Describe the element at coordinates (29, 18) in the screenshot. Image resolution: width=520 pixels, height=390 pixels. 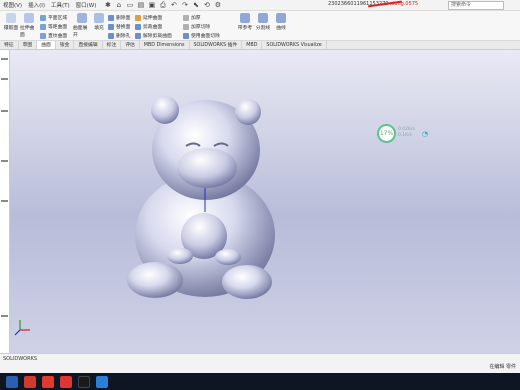
I see `extrude-surface-icon` at that location.